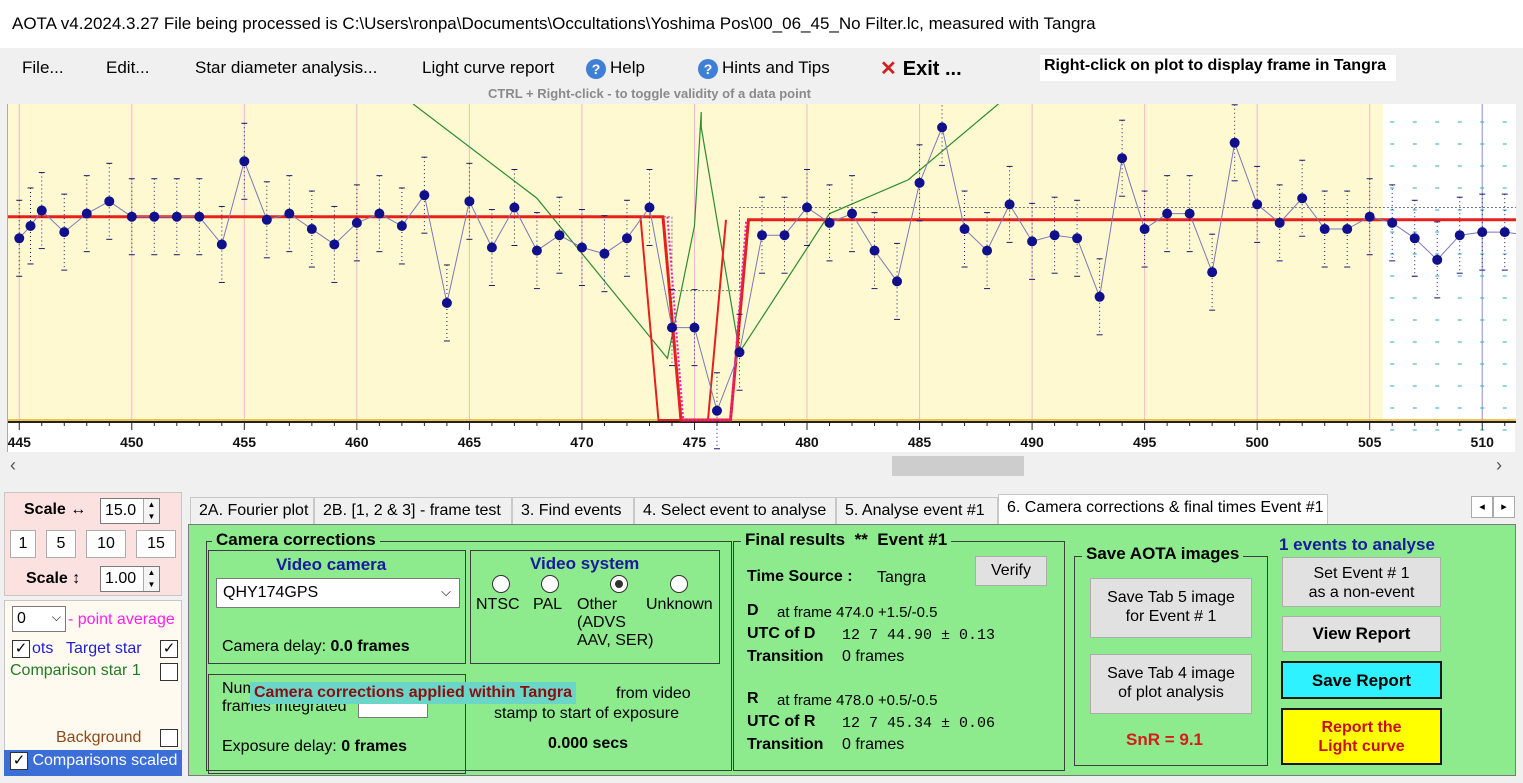 Image resolution: width=1523 pixels, height=783 pixels. I want to click on dots-checkbox: ✓, so click(21, 649).